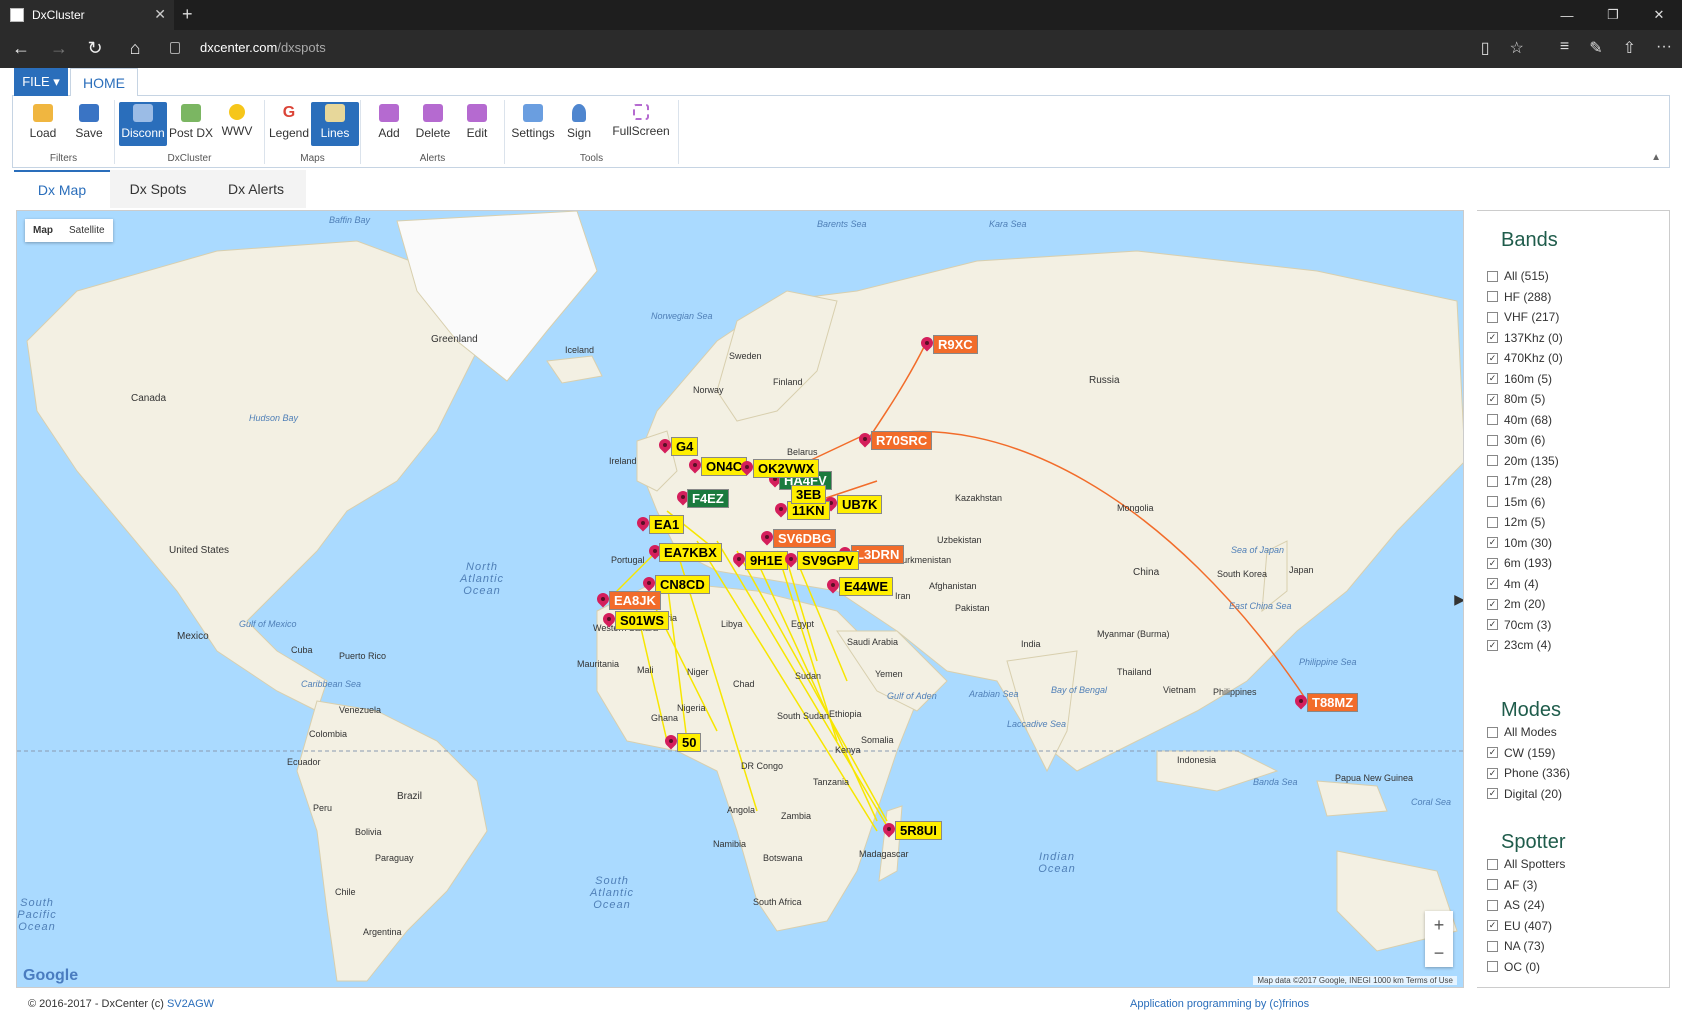 The height and width of the screenshot is (1016, 1682). I want to click on collapse-ribbon-icon: ▲, so click(1656, 157).